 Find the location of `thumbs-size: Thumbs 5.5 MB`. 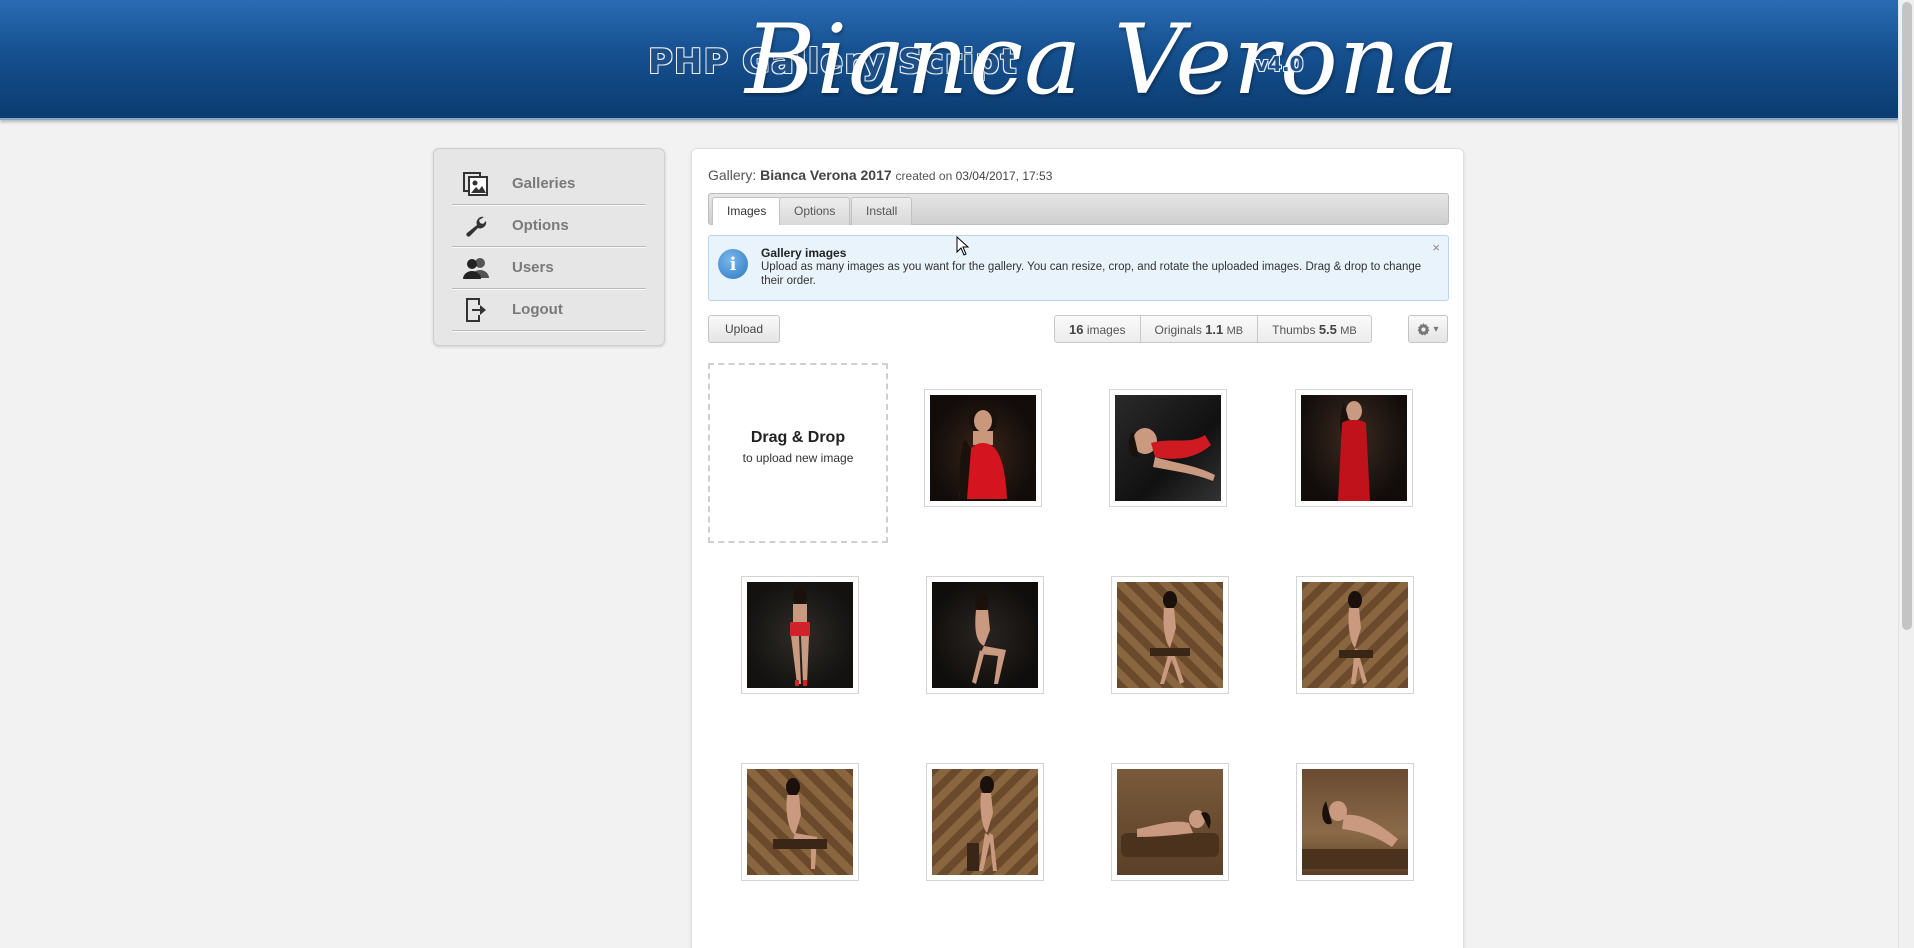

thumbs-size: Thumbs 5.5 MB is located at coordinates (1314, 329).